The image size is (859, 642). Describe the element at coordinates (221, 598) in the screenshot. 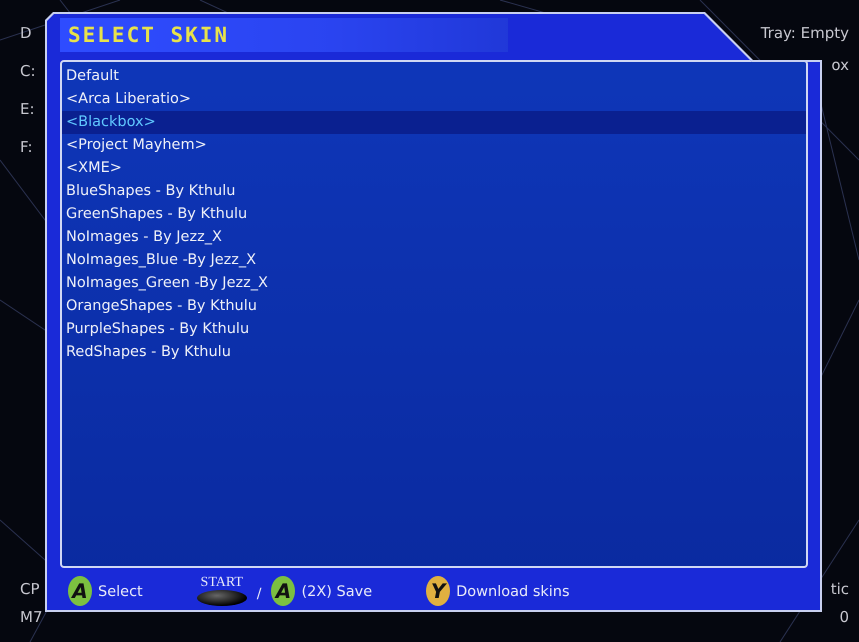

I see `start-button-icon` at that location.